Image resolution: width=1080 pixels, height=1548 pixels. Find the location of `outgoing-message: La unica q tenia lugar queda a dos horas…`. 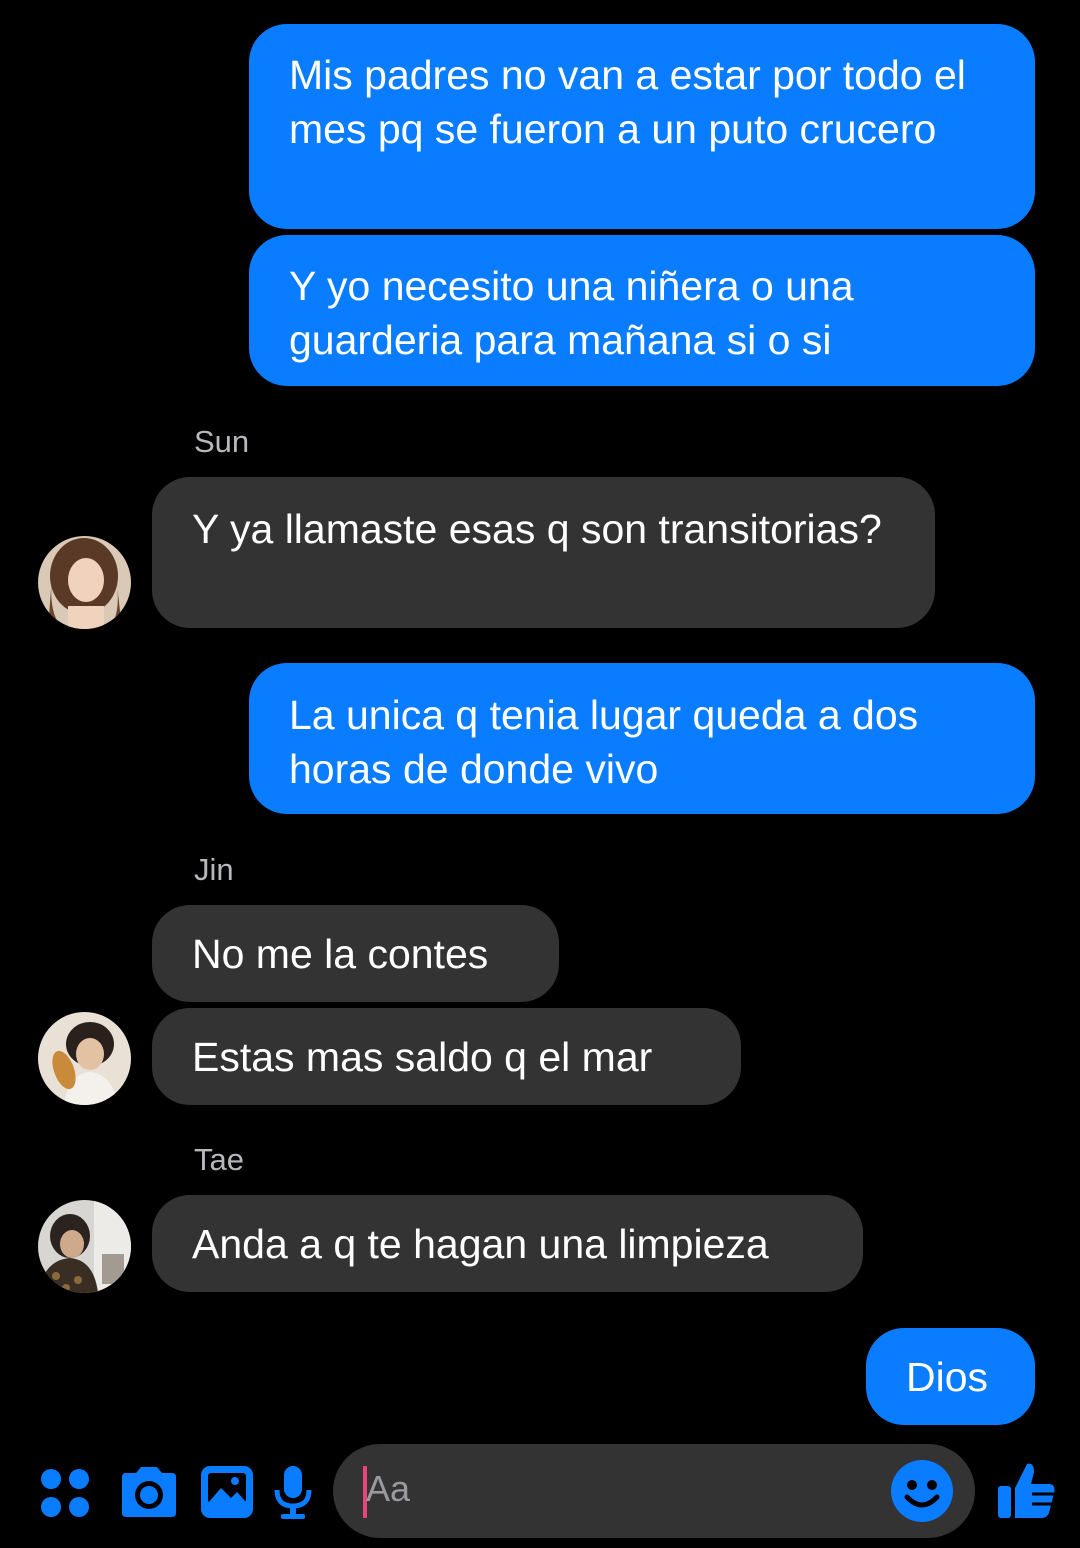

outgoing-message: La unica q tenia lugar queda a dos horas… is located at coordinates (642, 738).